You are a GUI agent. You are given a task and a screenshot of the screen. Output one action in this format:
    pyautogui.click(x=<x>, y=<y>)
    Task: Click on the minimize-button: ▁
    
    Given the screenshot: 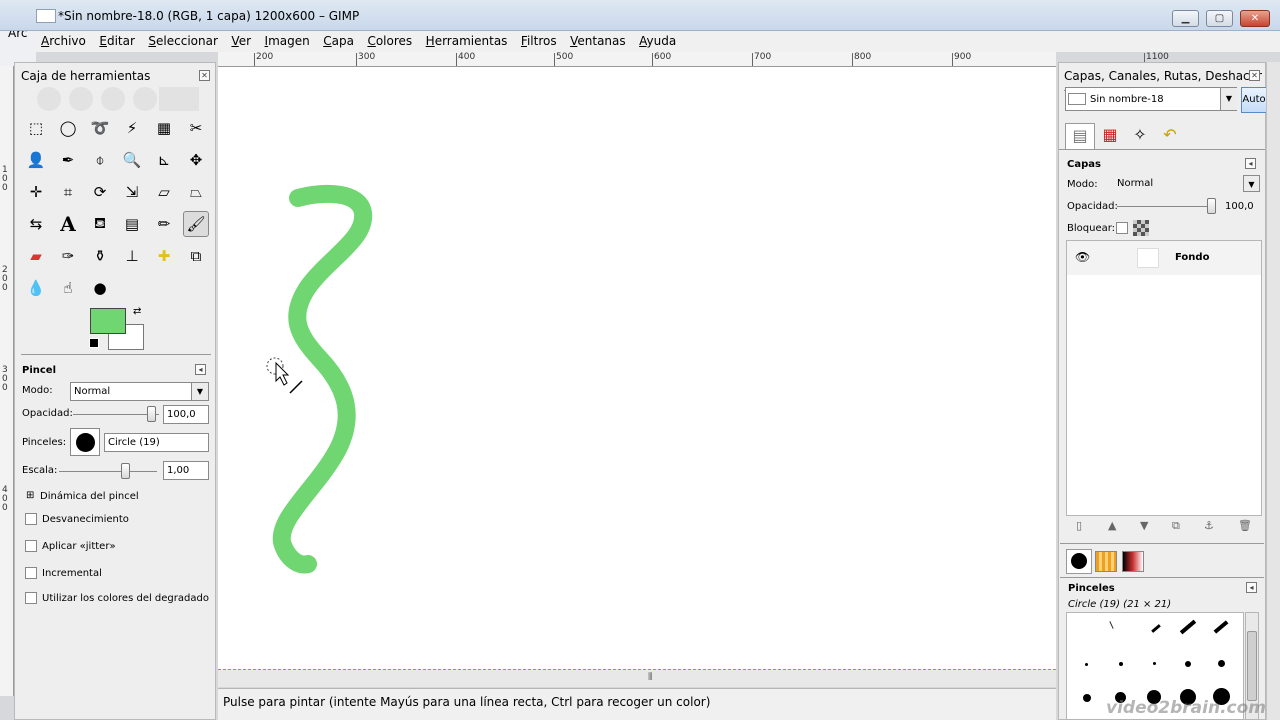 What is the action you would take?
    pyautogui.click(x=1185, y=18)
    